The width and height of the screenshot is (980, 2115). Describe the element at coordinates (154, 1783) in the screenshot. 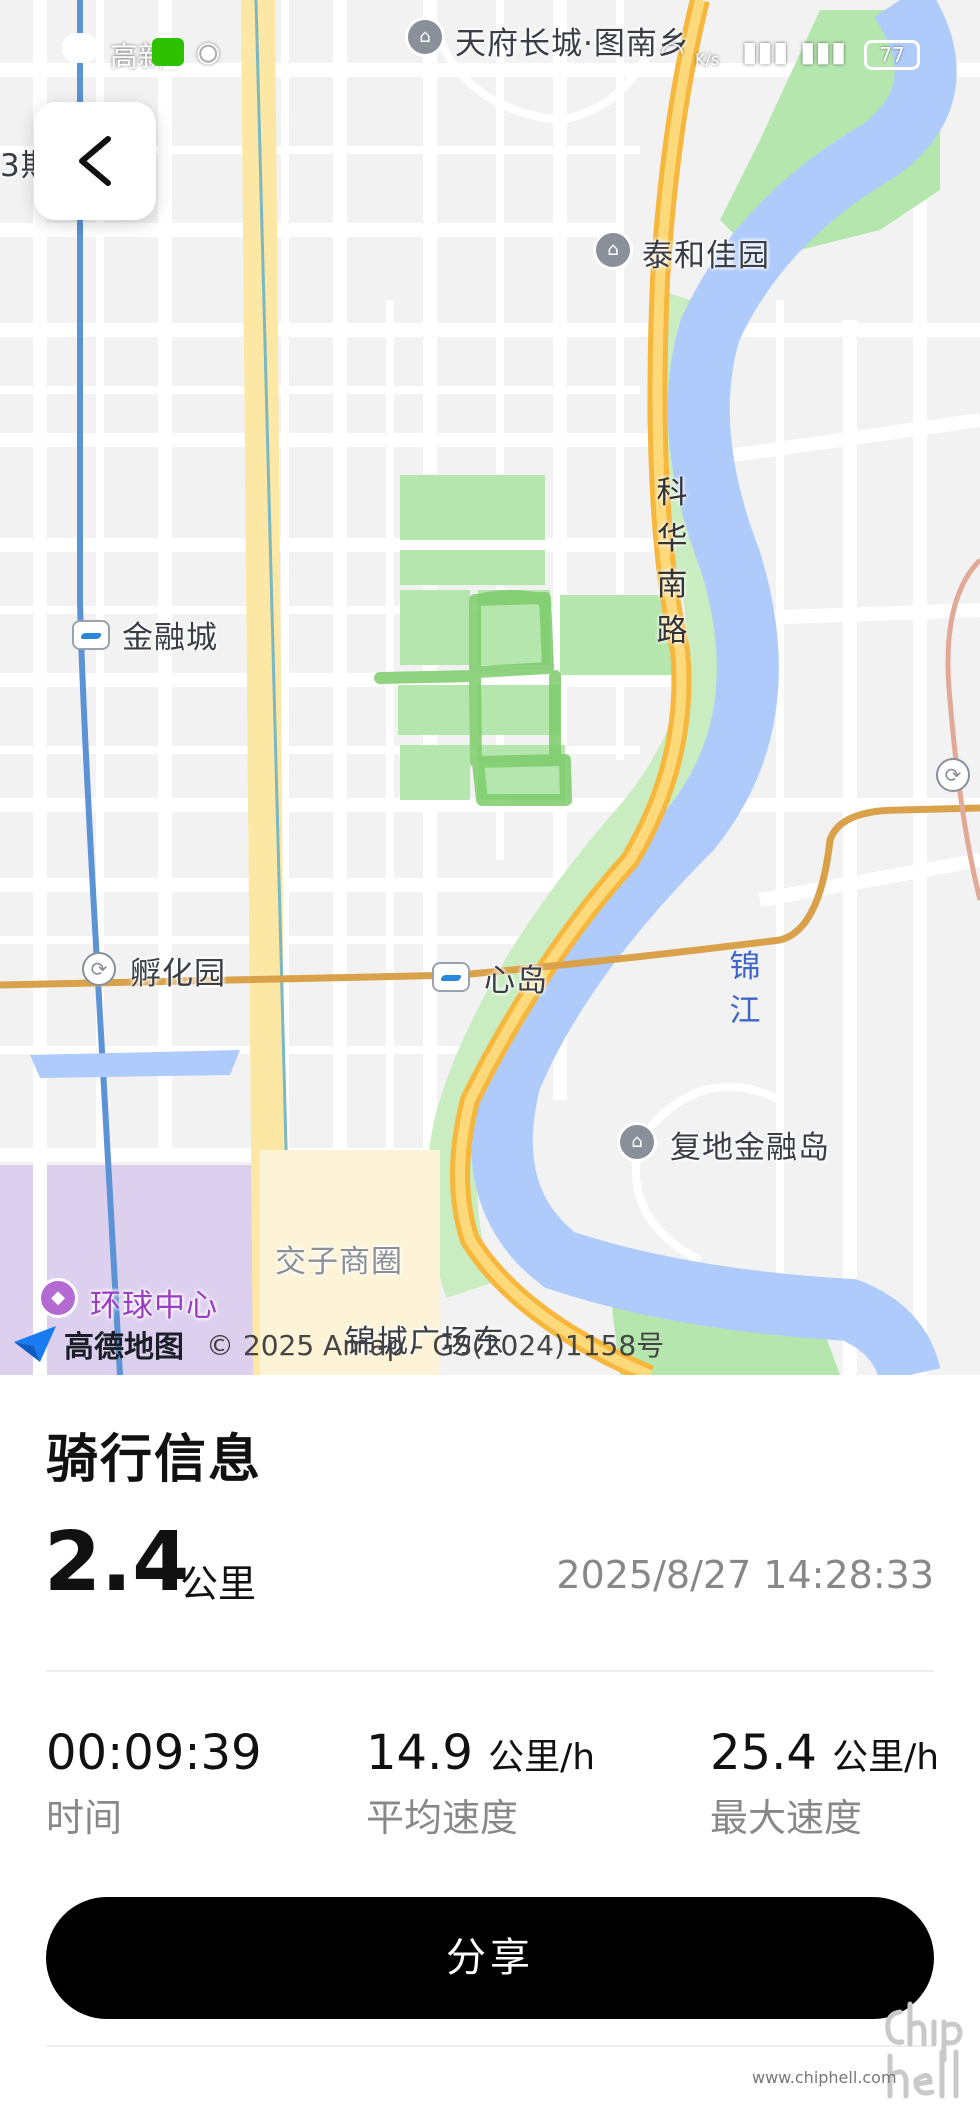

I see `stat-duration: 00:09:39 时间` at that location.